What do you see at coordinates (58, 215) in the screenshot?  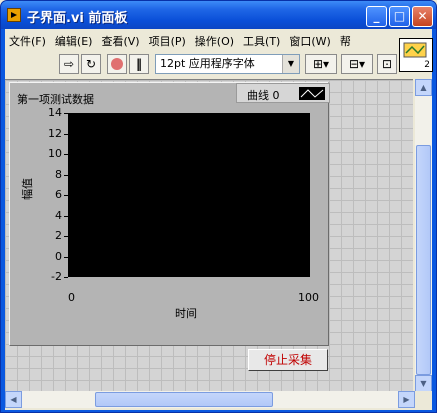 I see `y-tick-label: 4` at bounding box center [58, 215].